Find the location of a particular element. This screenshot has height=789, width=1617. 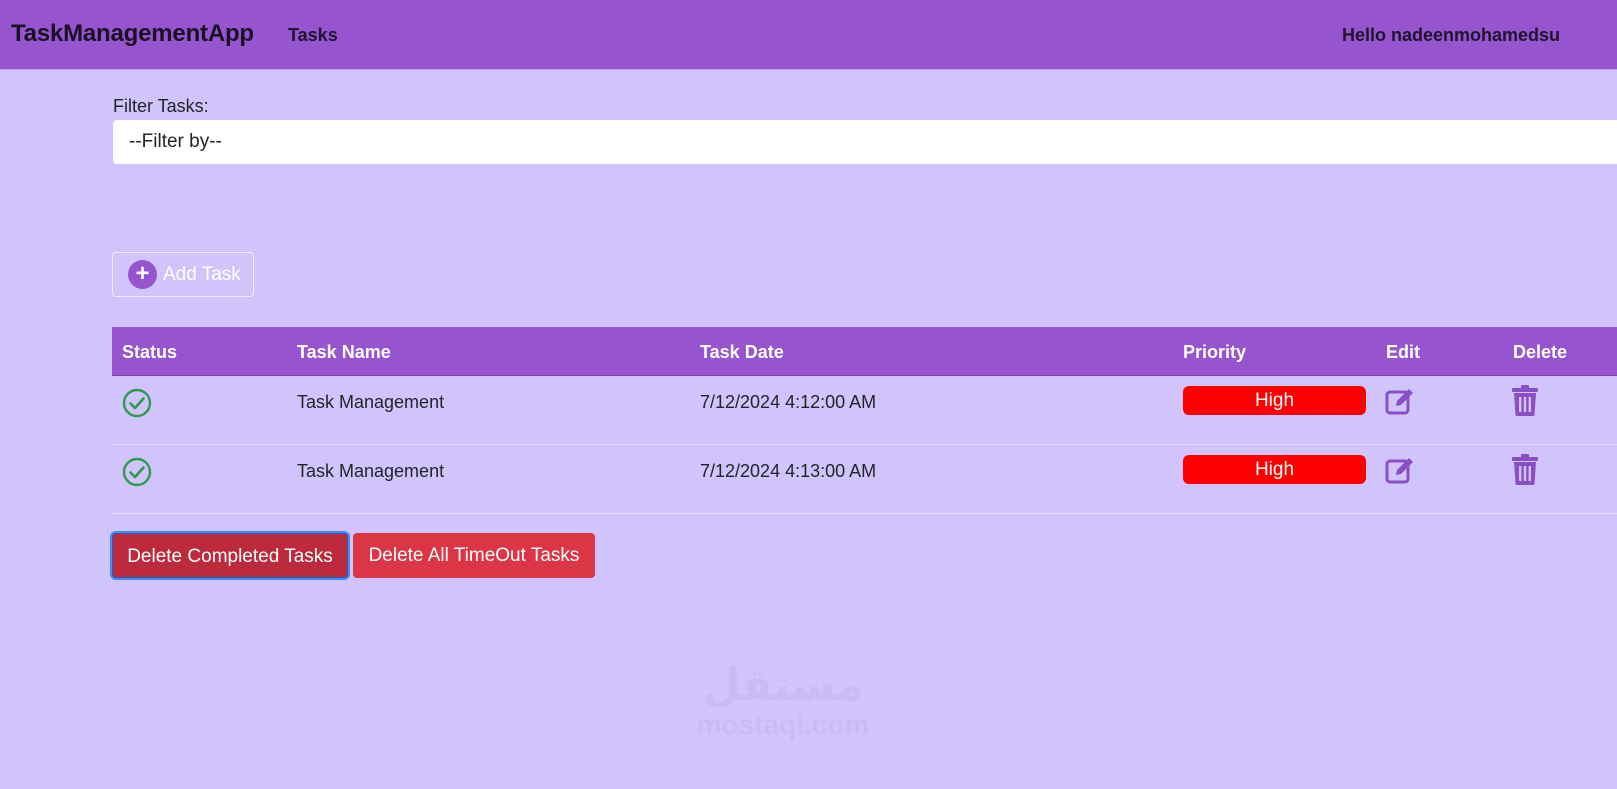

delete-timeout-tasks-button: Delete All TimeOut Tasks is located at coordinates (474, 555).